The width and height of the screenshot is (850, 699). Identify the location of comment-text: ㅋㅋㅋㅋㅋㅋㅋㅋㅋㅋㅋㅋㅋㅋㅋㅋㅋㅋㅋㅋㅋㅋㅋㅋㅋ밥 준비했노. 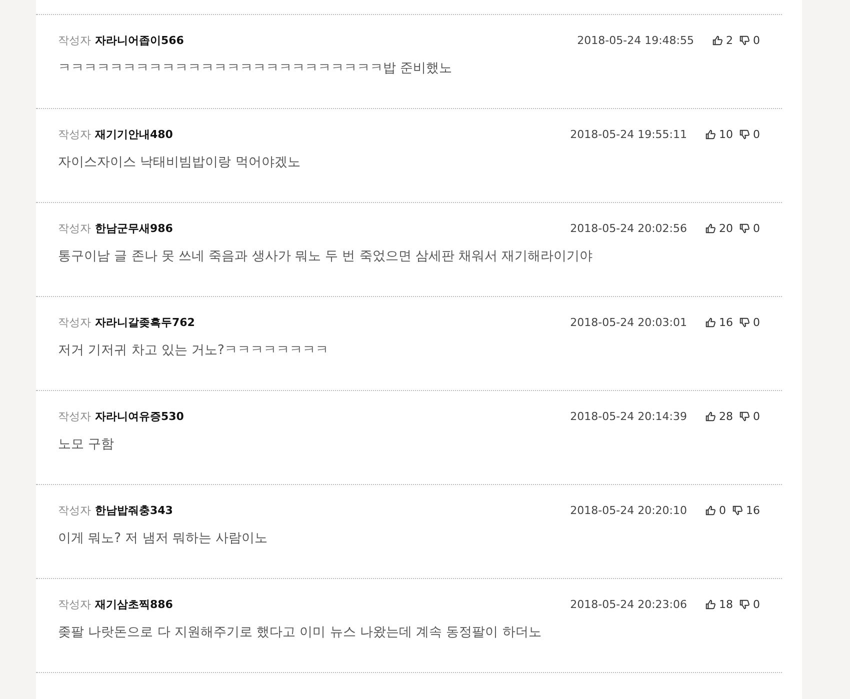
(256, 69).